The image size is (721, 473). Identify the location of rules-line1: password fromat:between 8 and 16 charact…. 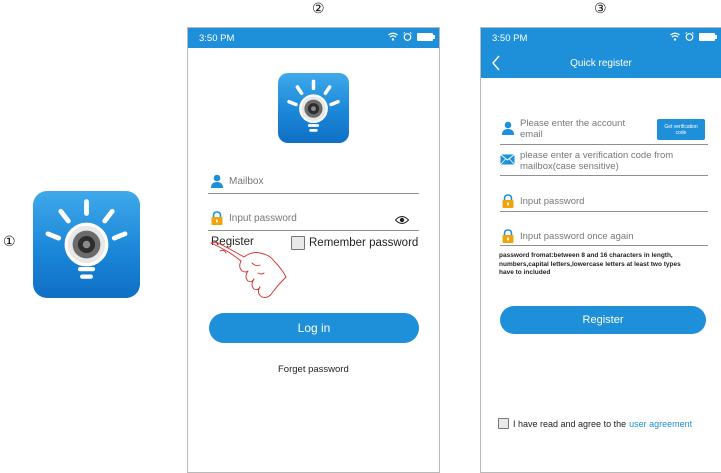
(586, 255).